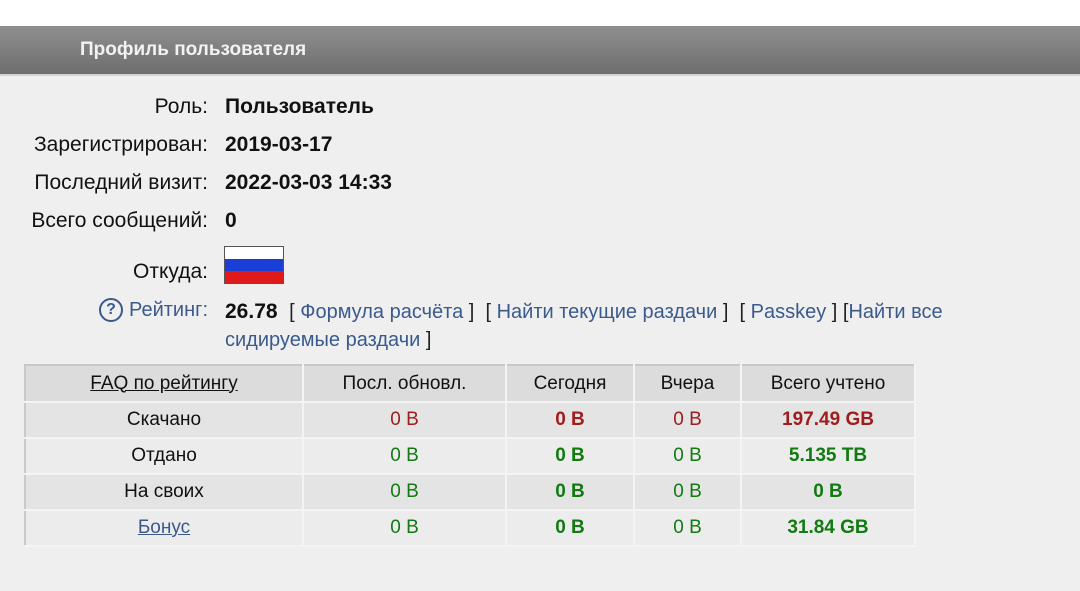 Image resolution: width=1080 pixels, height=591 pixels. What do you see at coordinates (828, 528) in the screenshot?
I see `cell-total: 31.84 GB` at bounding box center [828, 528].